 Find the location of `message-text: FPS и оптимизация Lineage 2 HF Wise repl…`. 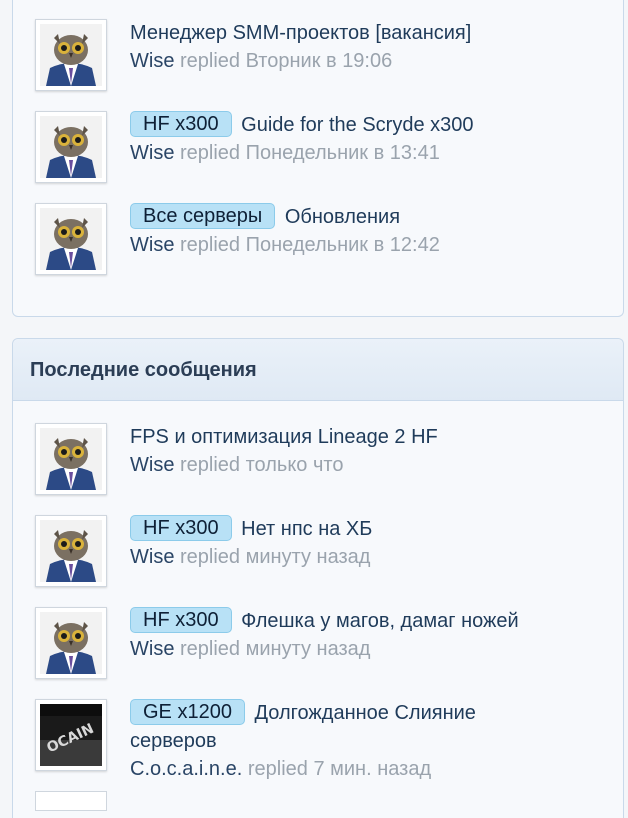

message-text: FPS и оптимизация Lineage 2 HF Wise repl… is located at coordinates (371, 451).